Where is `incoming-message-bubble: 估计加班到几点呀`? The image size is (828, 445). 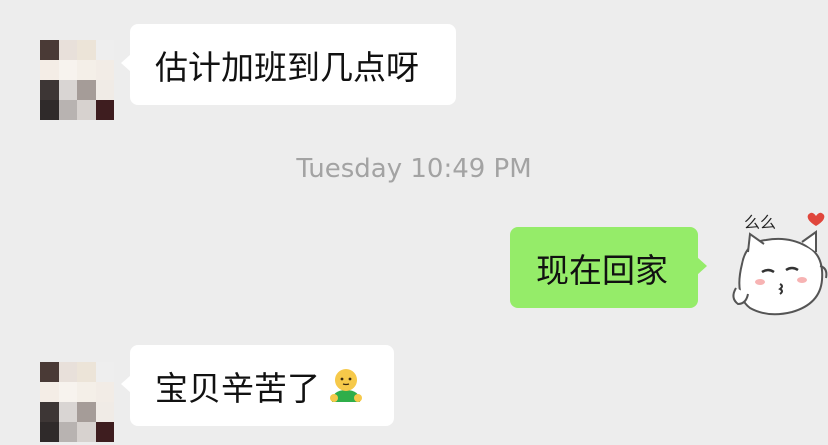
incoming-message-bubble: 估计加班到几点呀 is located at coordinates (288, 64).